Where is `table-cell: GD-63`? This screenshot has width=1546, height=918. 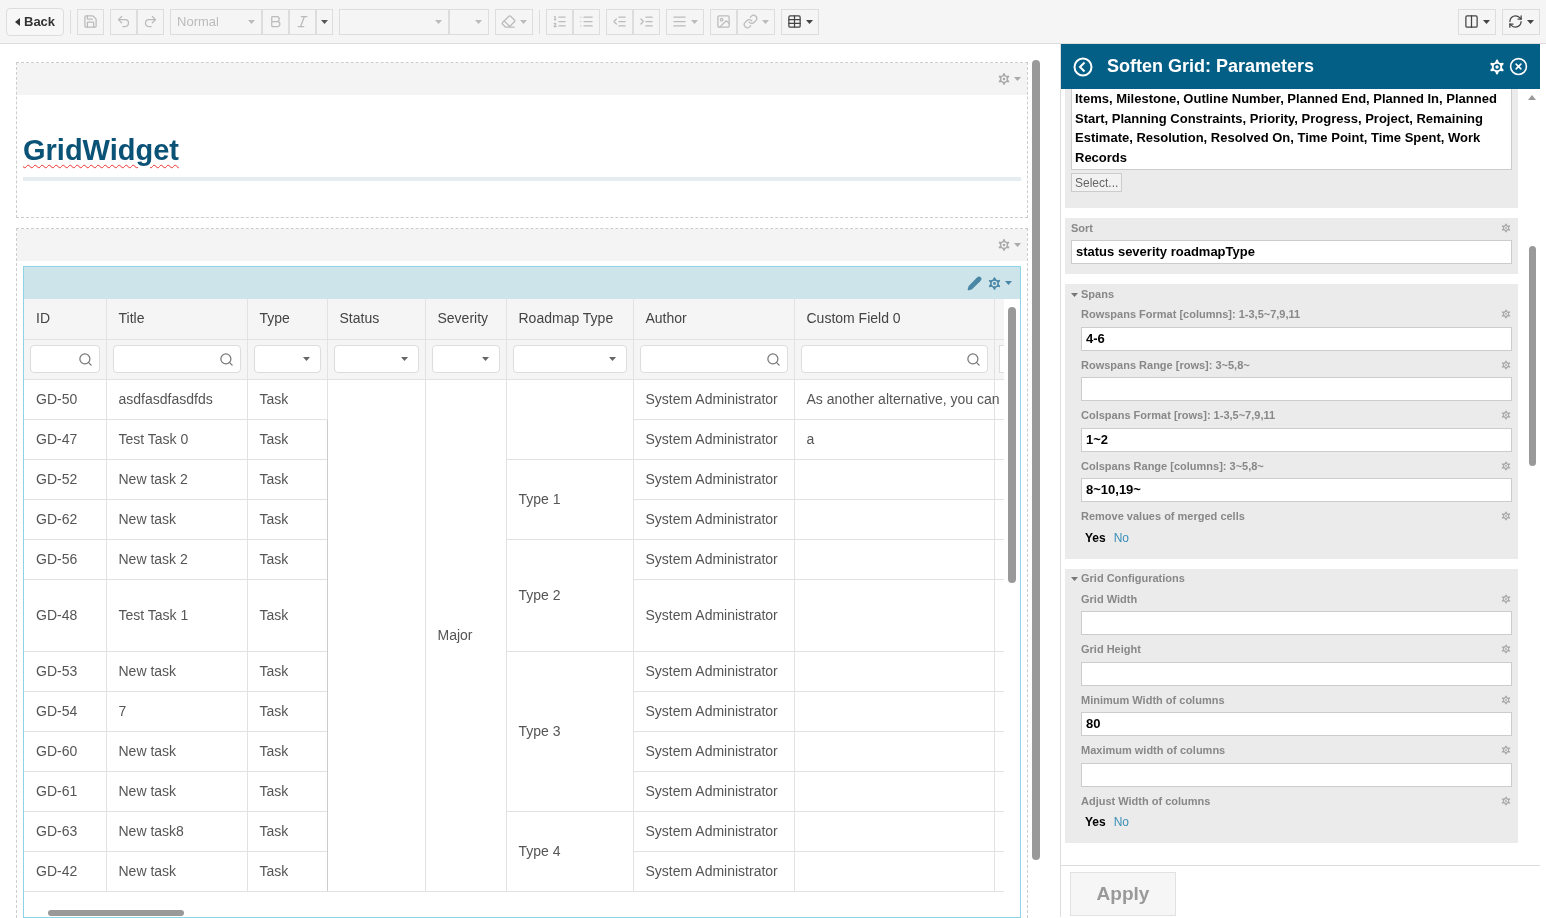 table-cell: GD-63 is located at coordinates (65, 831).